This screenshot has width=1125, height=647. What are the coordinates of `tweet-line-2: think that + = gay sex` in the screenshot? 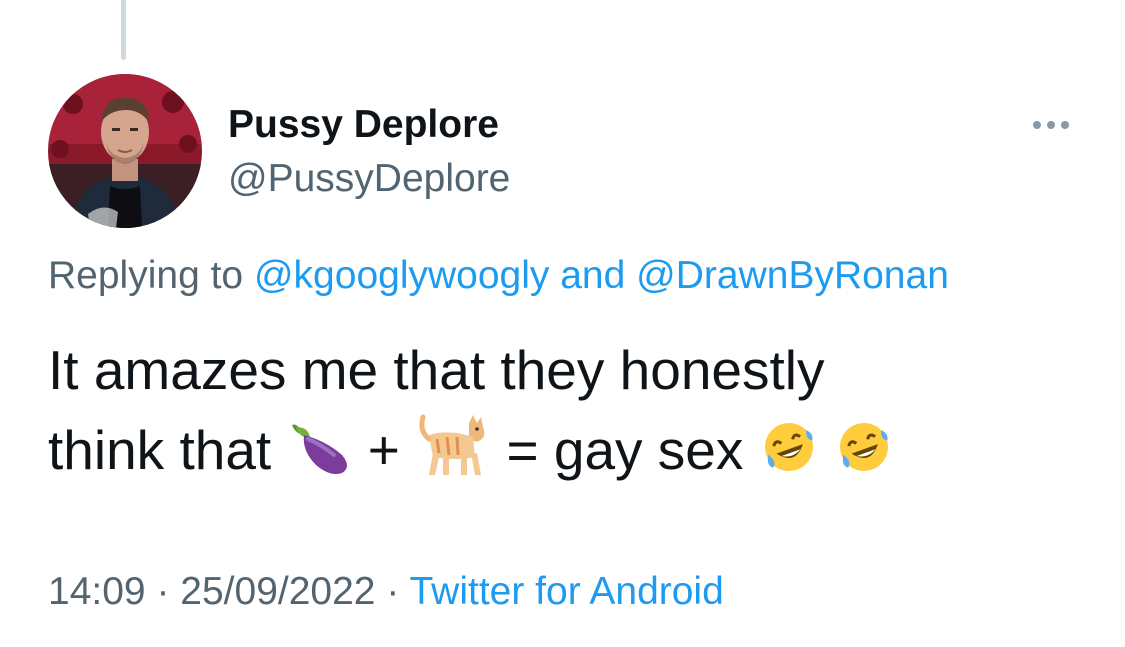 It's located at (568, 454).